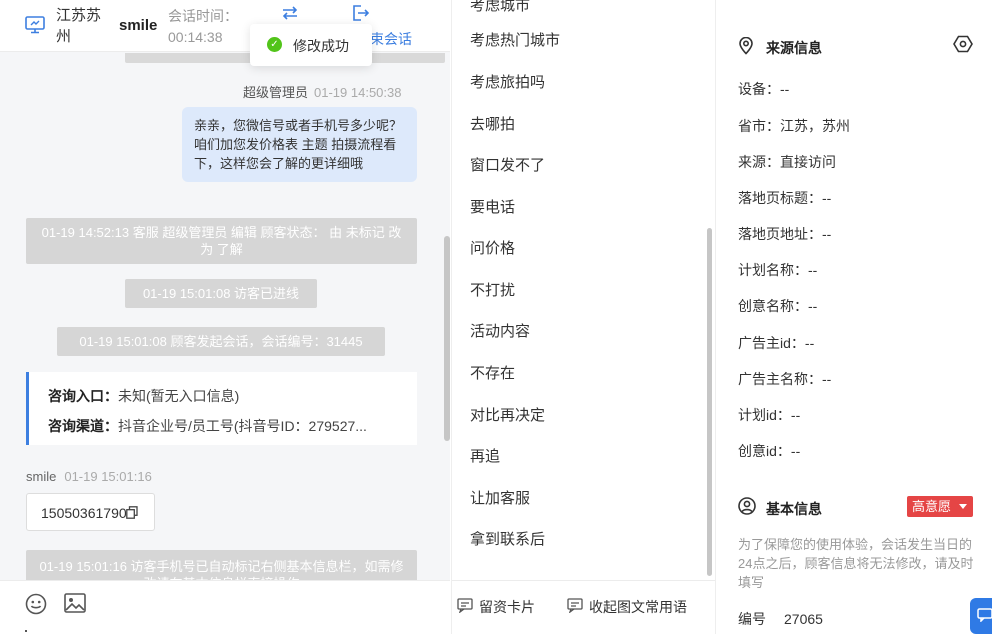  I want to click on customer-id-value: 27065, so click(803, 619).